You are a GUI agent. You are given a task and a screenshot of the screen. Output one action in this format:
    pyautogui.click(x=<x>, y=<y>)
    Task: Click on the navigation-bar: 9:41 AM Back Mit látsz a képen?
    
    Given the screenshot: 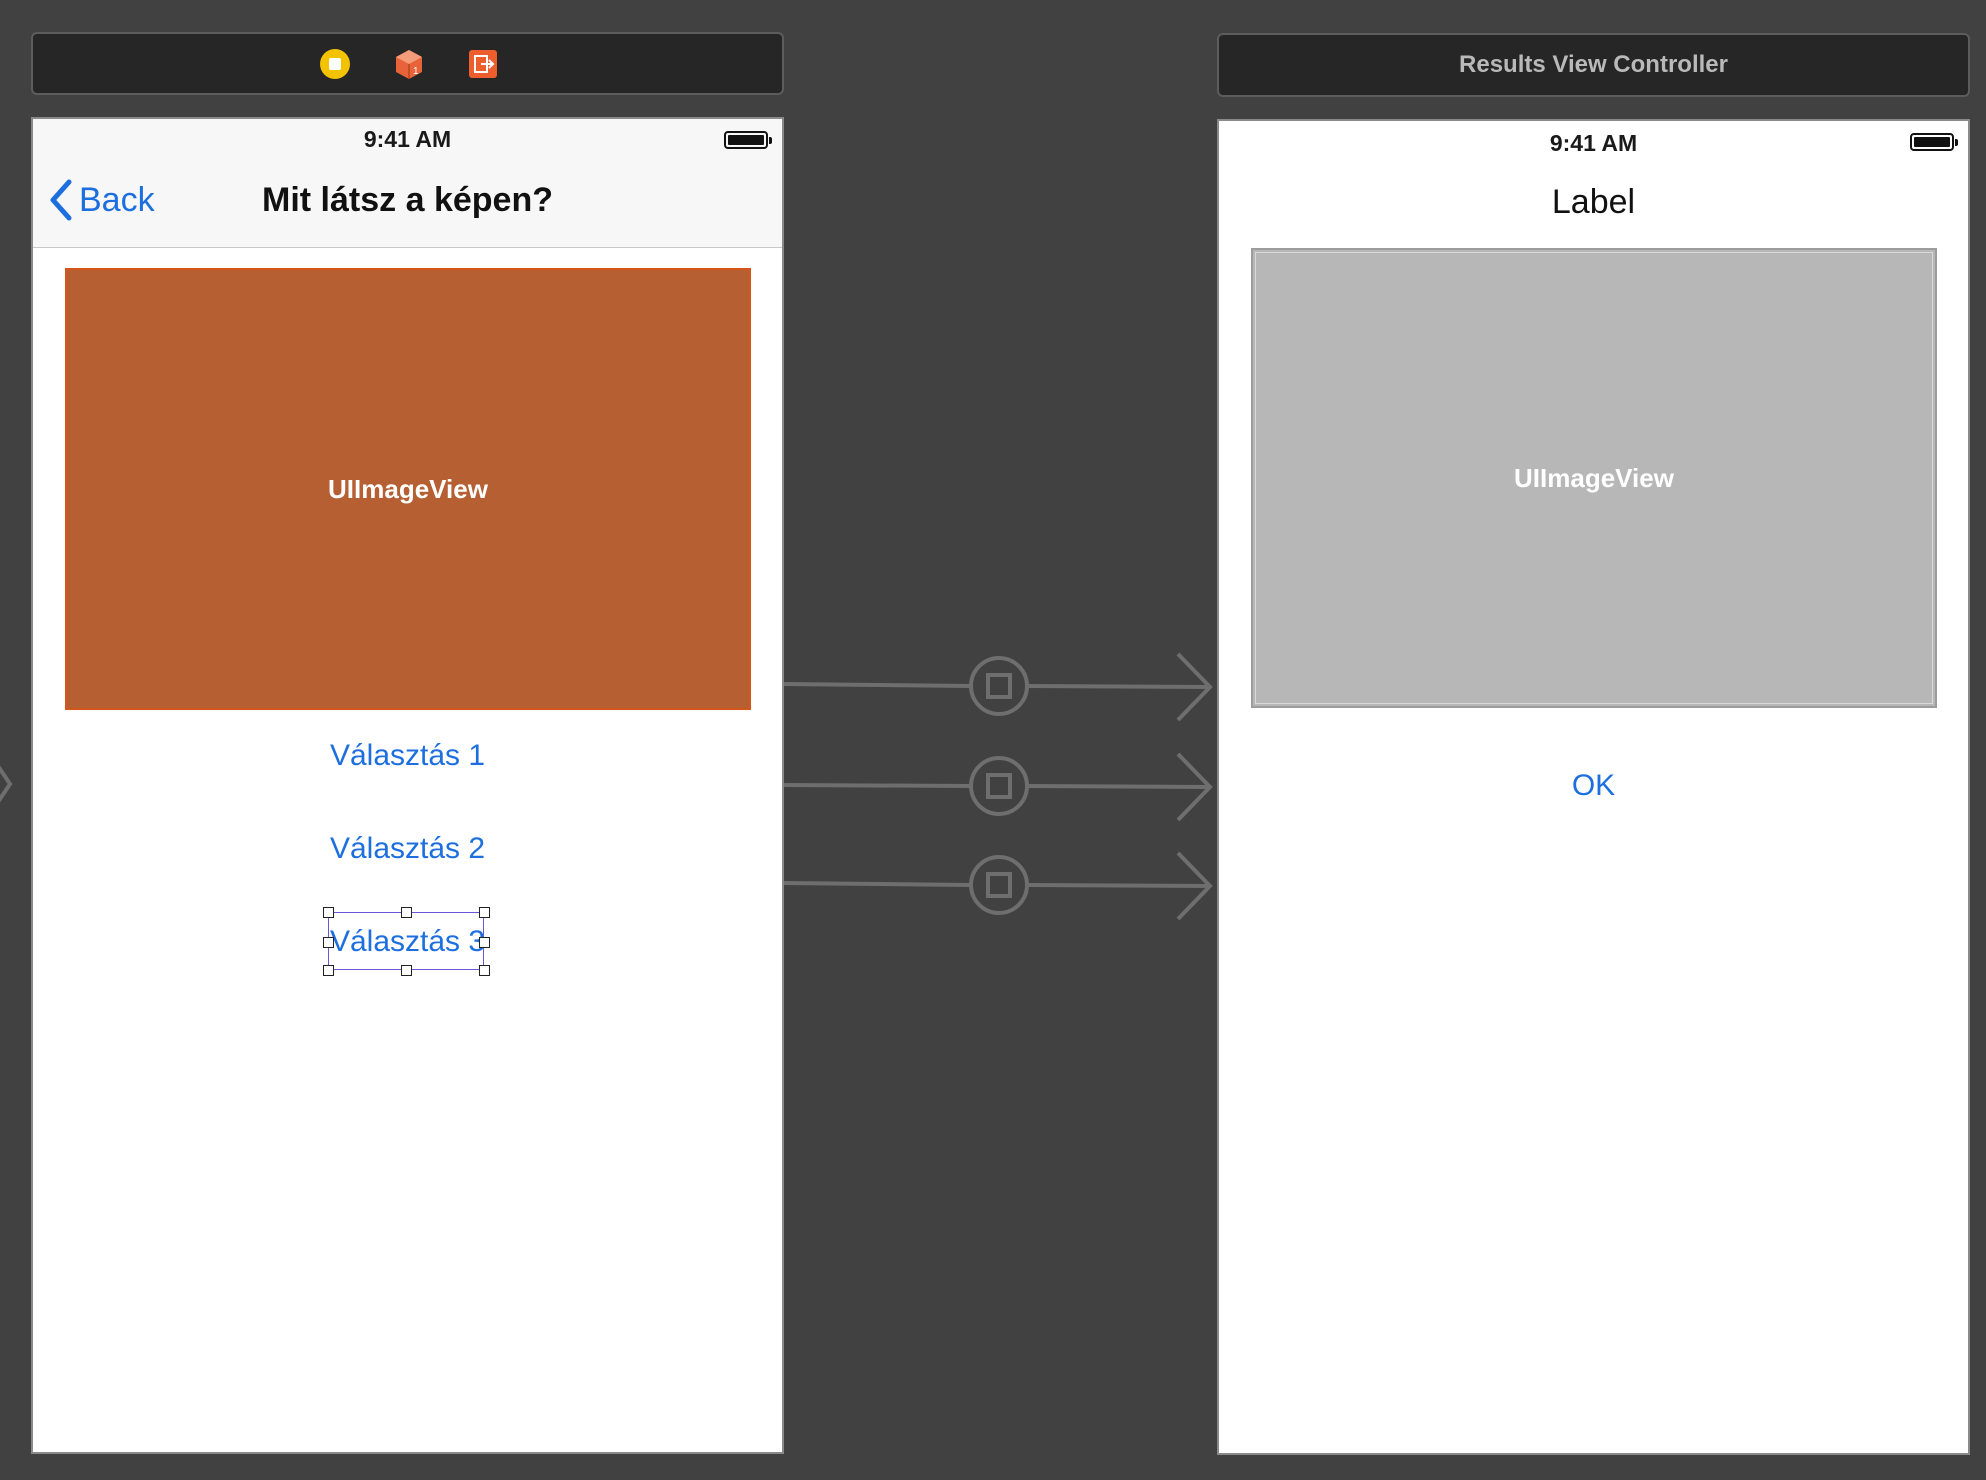 What is the action you would take?
    pyautogui.click(x=407, y=183)
    